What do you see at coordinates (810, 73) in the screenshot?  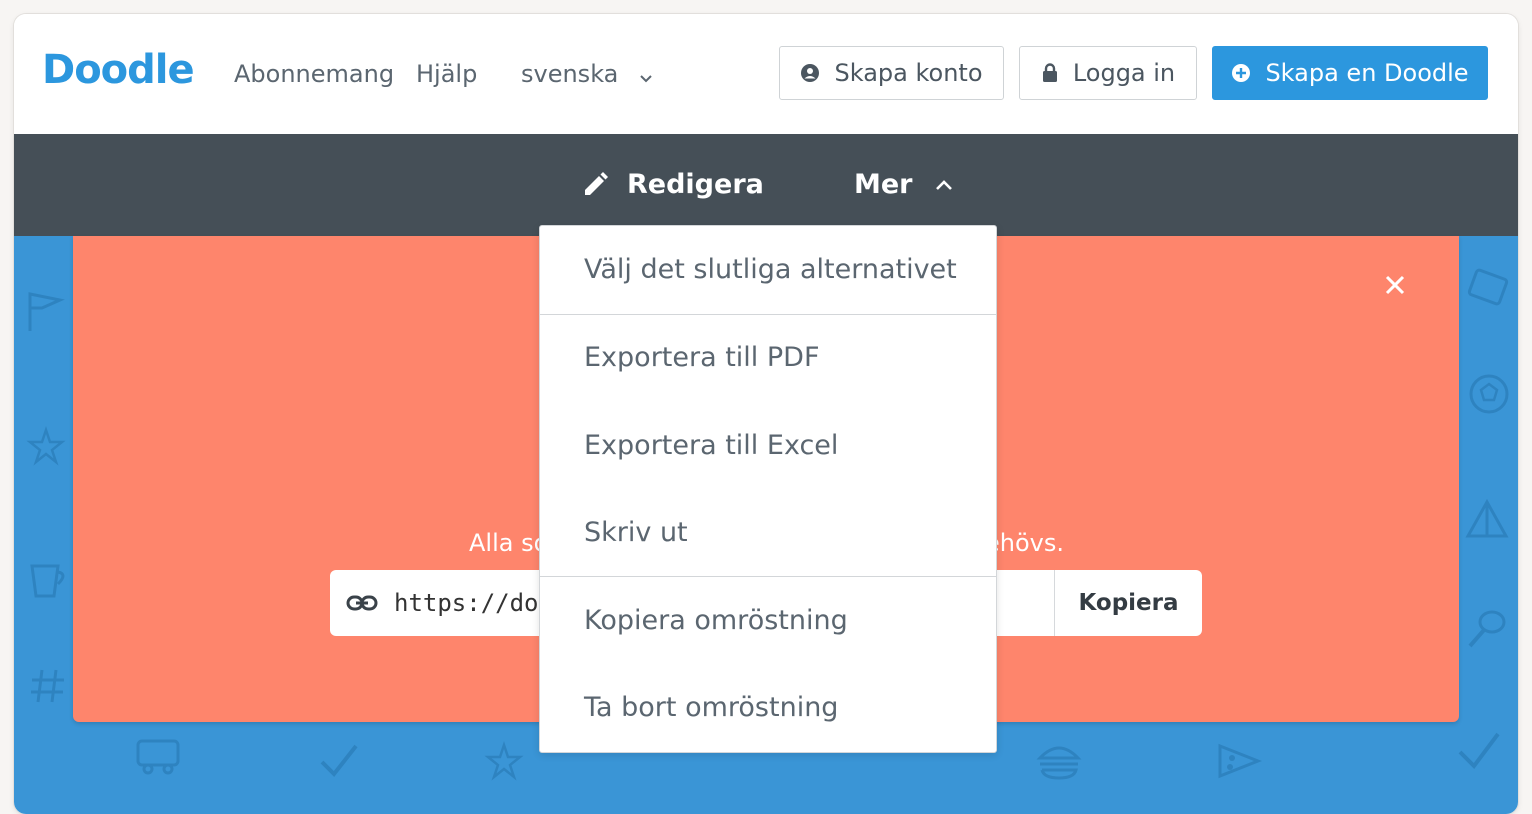 I see `user-icon` at bounding box center [810, 73].